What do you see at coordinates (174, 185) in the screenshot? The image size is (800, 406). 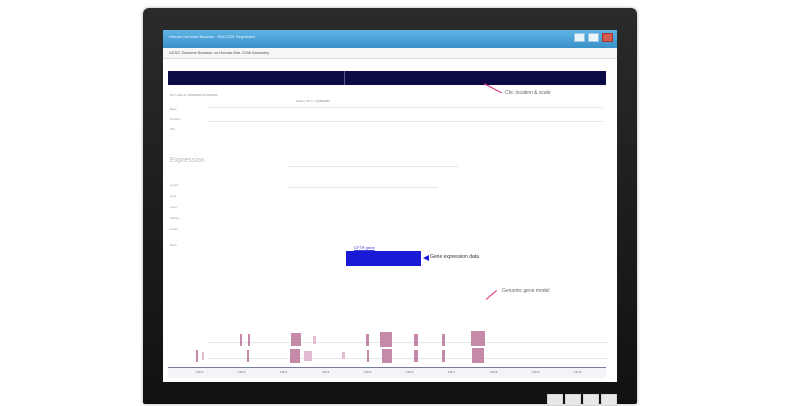 I see `side-label: Lymph` at bounding box center [174, 185].